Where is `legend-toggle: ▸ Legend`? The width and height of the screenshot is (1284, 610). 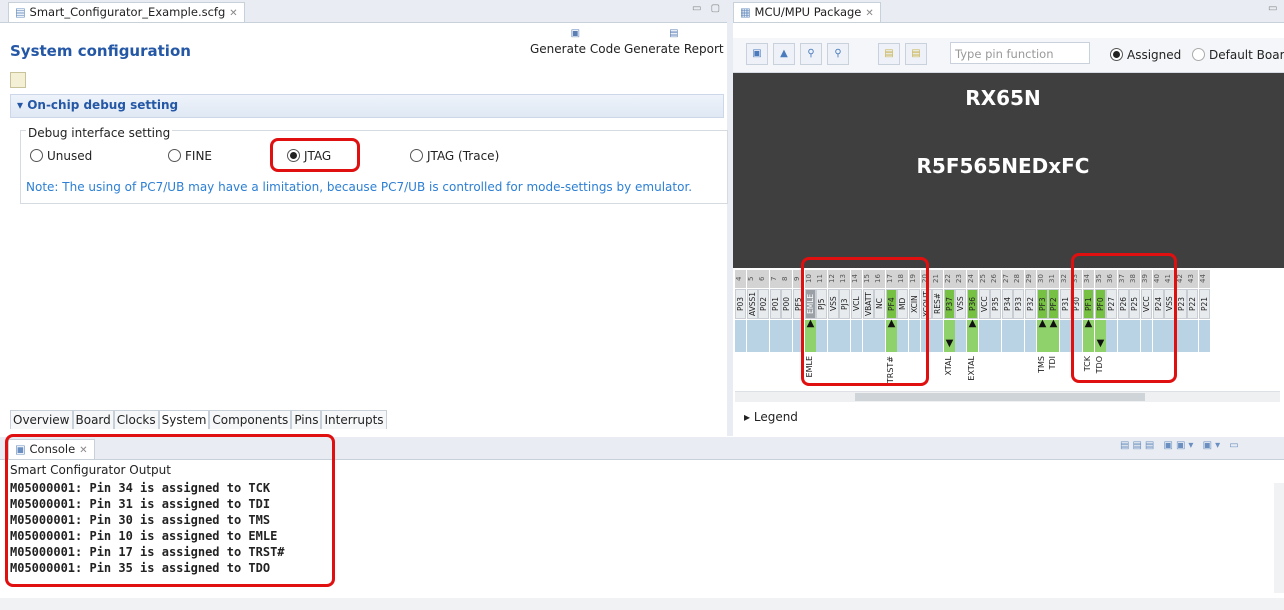
legend-toggle: ▸ Legend is located at coordinates (771, 417).